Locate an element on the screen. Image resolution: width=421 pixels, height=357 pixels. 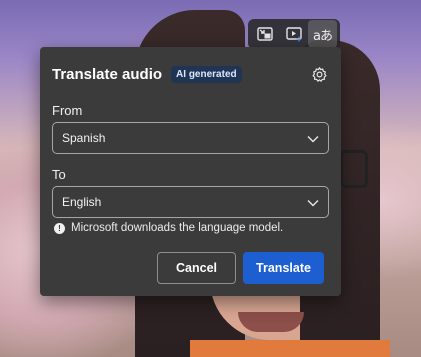
video-enhance-button is located at coordinates (293, 34).